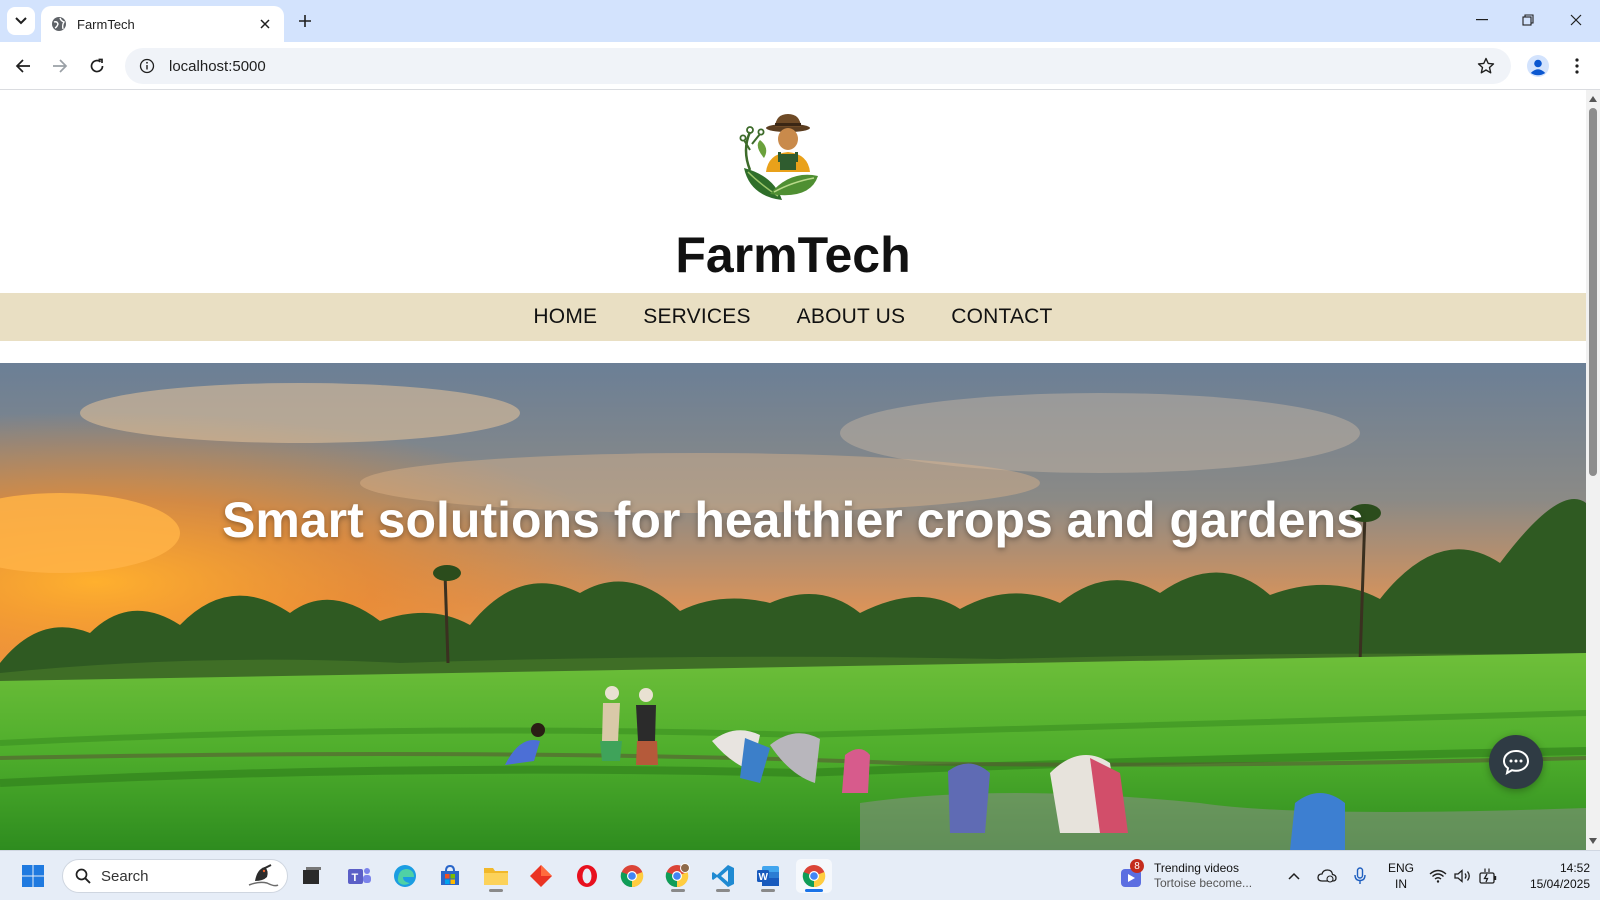  Describe the element at coordinates (162, 24) in the screenshot. I see `browser-tab: FarmTech` at that location.